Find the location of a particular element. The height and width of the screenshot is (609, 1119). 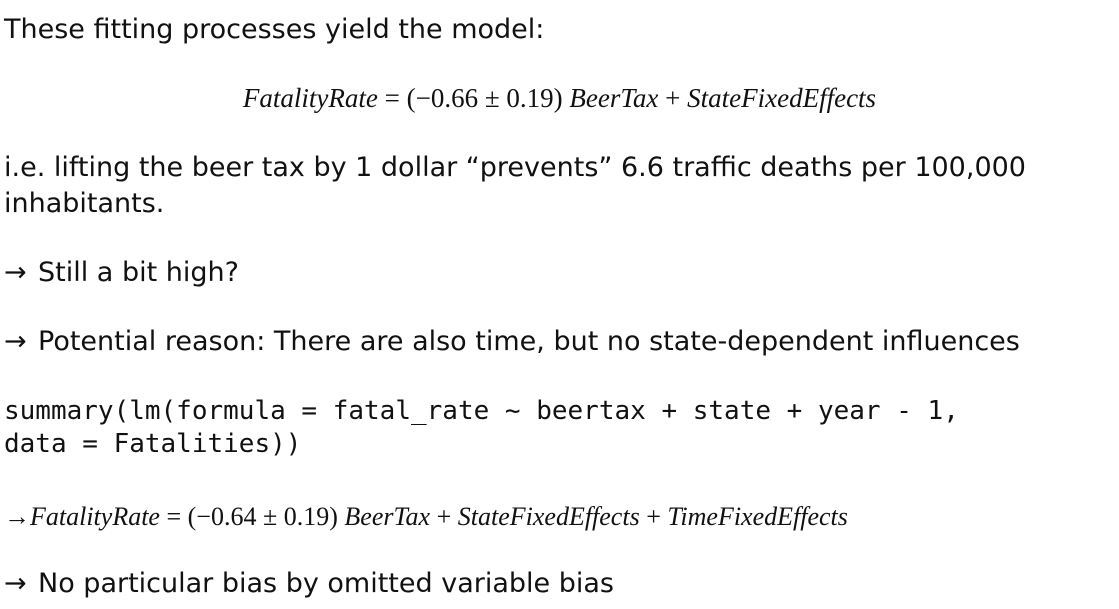

eq1-lhs: FatalityRate is located at coordinates (310, 98).